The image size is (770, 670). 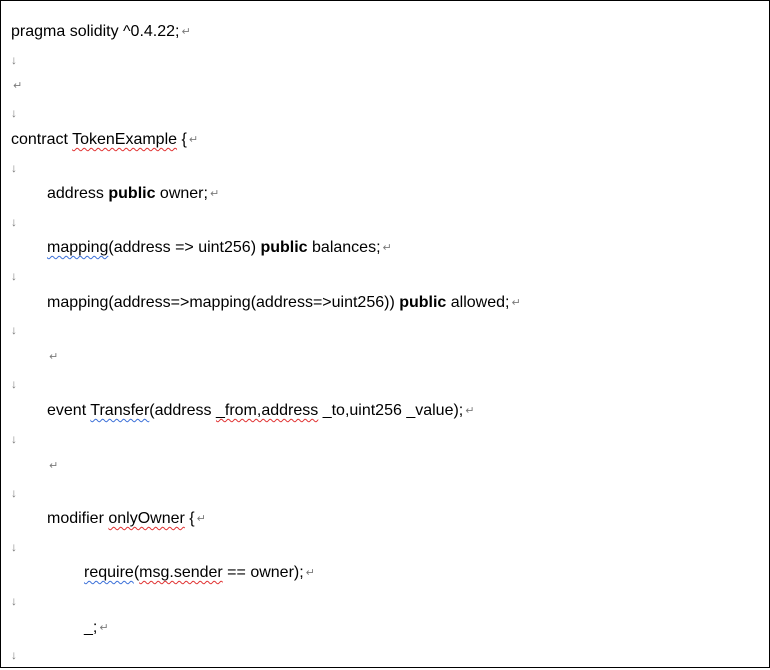 What do you see at coordinates (55, 628) in the screenshot?
I see `line-placeholder: _; ↵` at bounding box center [55, 628].